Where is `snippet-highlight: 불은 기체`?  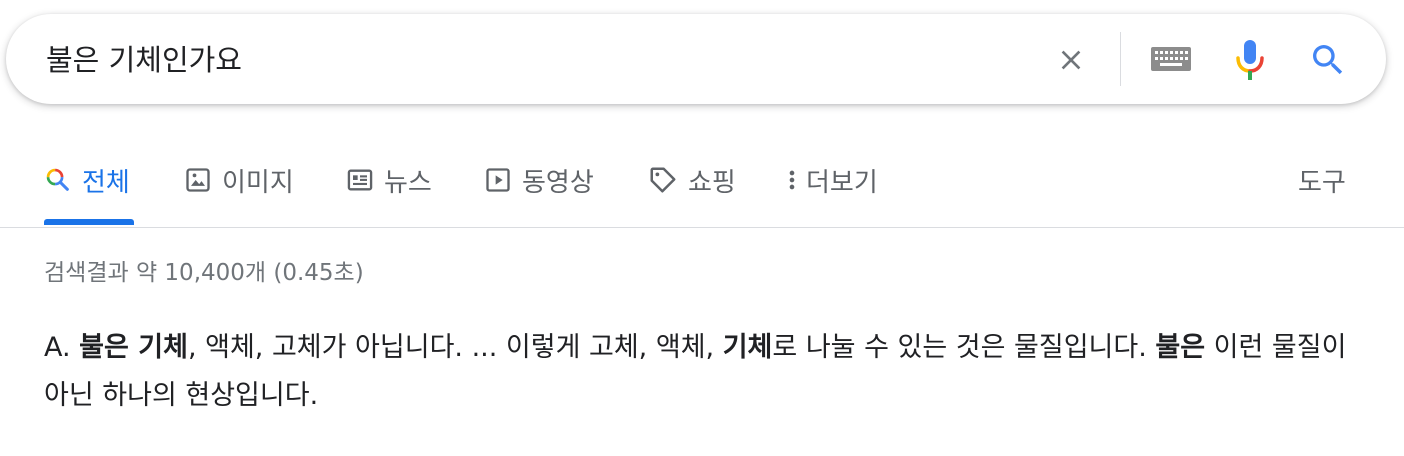
snippet-highlight: 불은 기체 is located at coordinates (133, 347).